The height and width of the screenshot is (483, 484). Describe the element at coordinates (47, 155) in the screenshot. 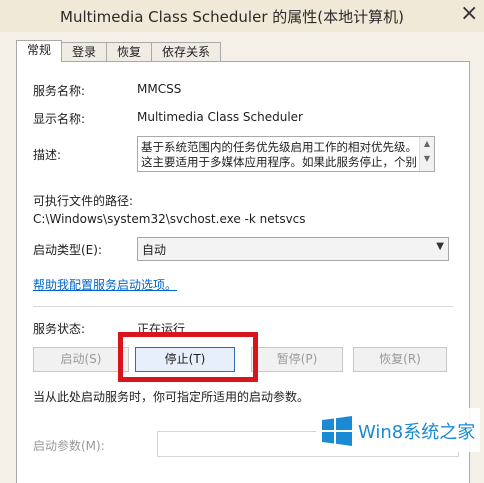

I see `description-label: 描述:` at that location.